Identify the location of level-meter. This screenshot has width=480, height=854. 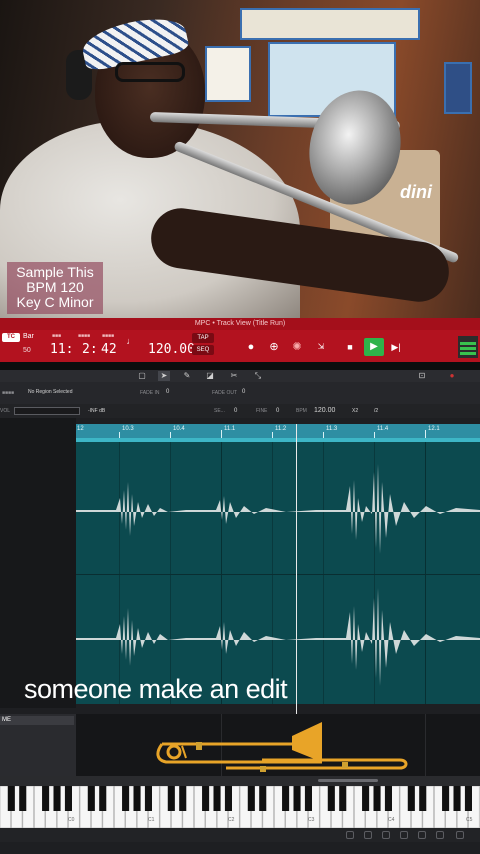
(468, 347).